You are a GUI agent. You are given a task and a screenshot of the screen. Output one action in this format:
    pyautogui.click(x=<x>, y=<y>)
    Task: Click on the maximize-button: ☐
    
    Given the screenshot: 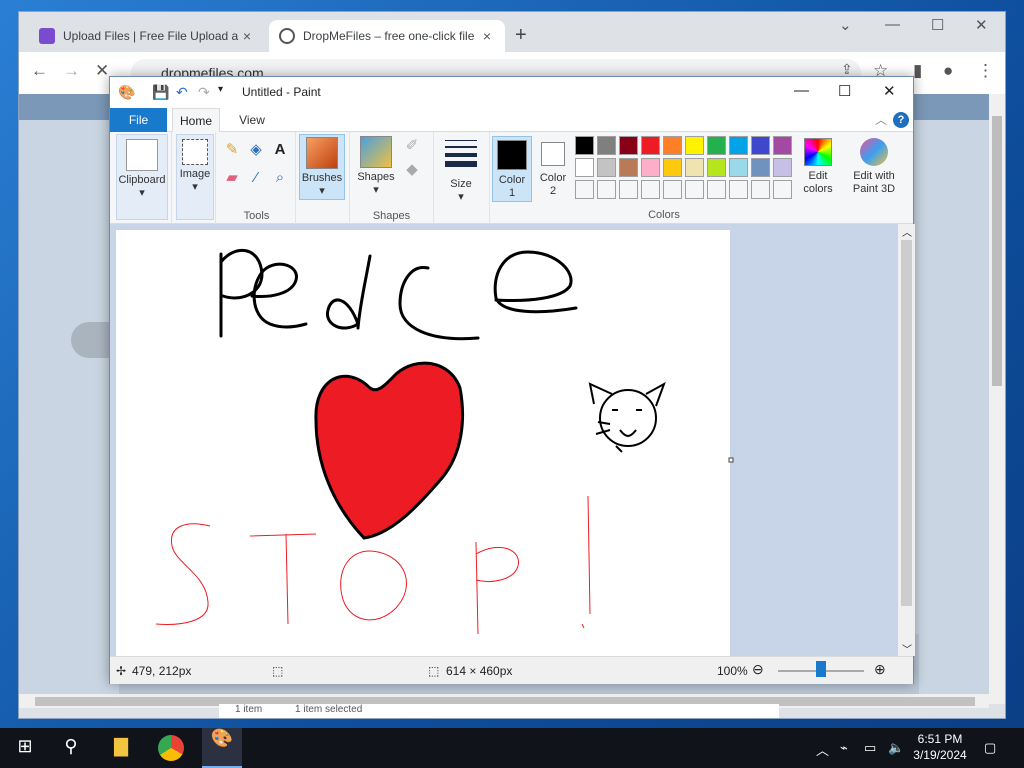 What is the action you would take?
    pyautogui.click(x=937, y=25)
    